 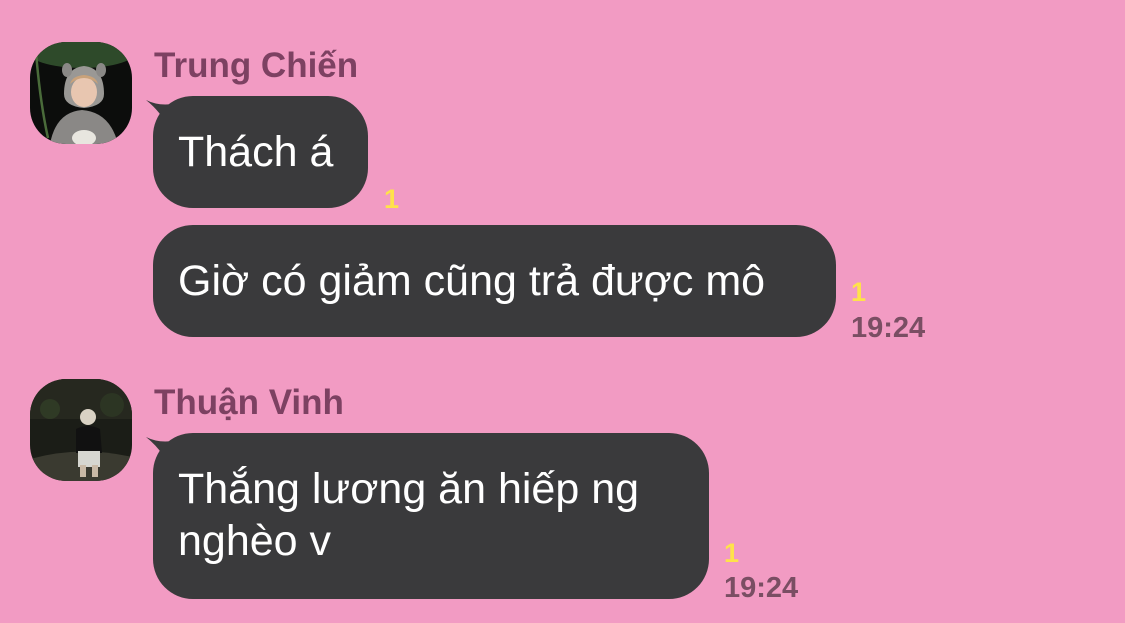 I want to click on avatar-trung-chien, so click(x=81, y=93).